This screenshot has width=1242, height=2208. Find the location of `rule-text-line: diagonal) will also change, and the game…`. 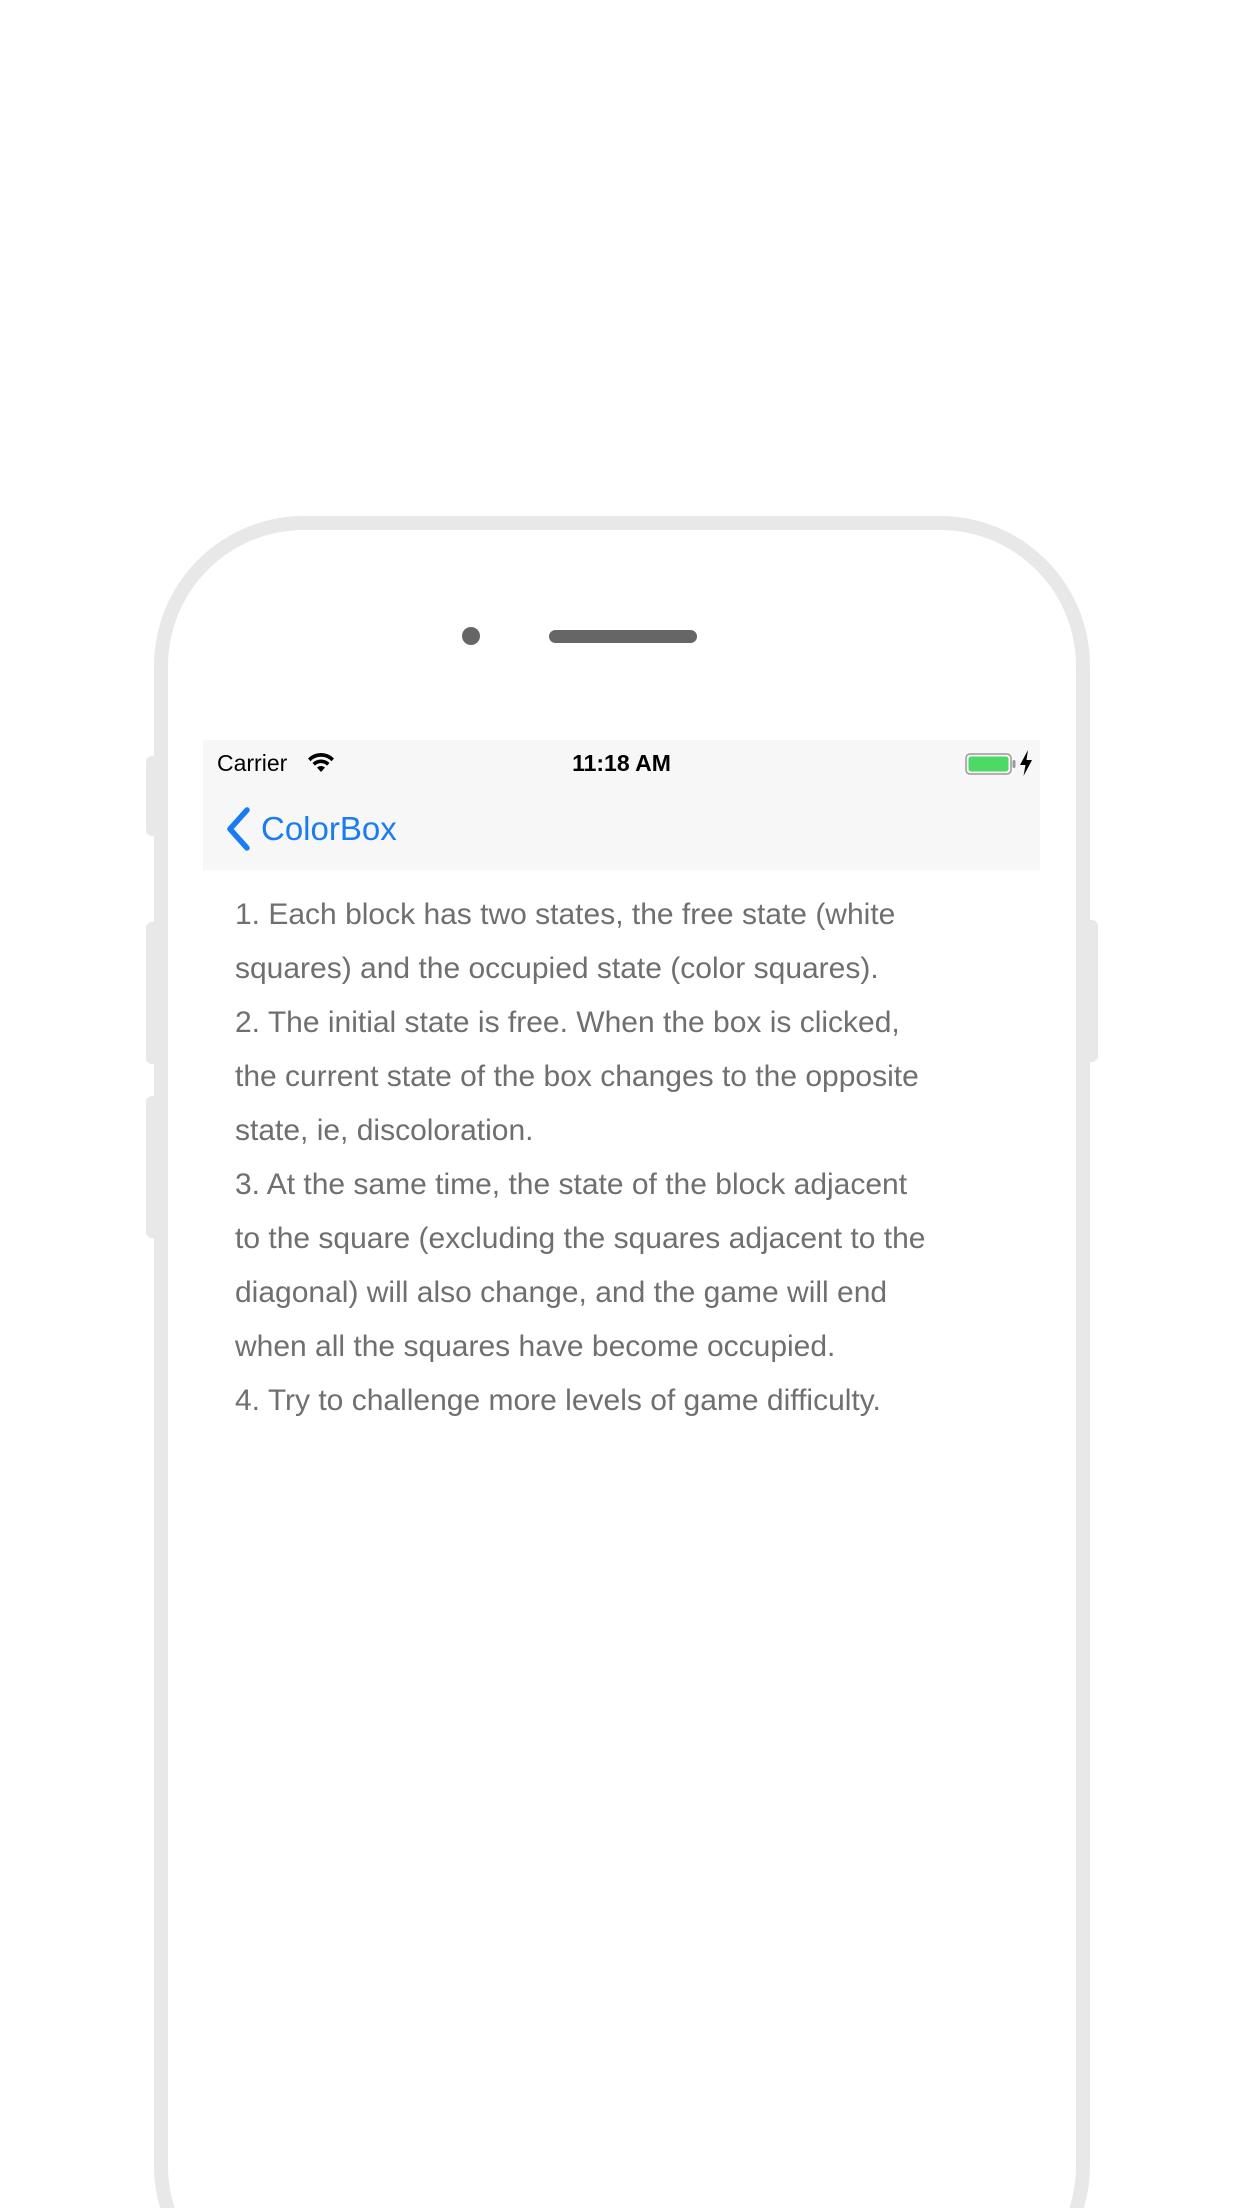

rule-text-line: diagonal) will also change, and the game… is located at coordinates (561, 1292).